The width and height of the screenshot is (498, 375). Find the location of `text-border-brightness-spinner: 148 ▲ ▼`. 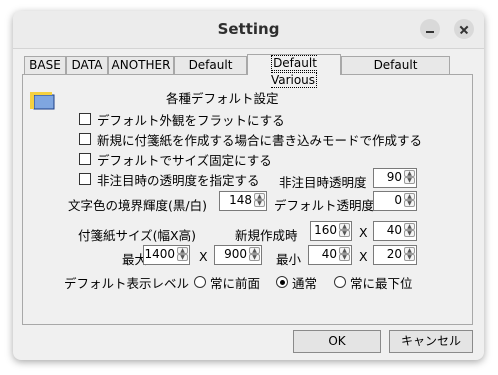

text-border-brightness-spinner: 148 ▲ ▼ is located at coordinates (243, 201).